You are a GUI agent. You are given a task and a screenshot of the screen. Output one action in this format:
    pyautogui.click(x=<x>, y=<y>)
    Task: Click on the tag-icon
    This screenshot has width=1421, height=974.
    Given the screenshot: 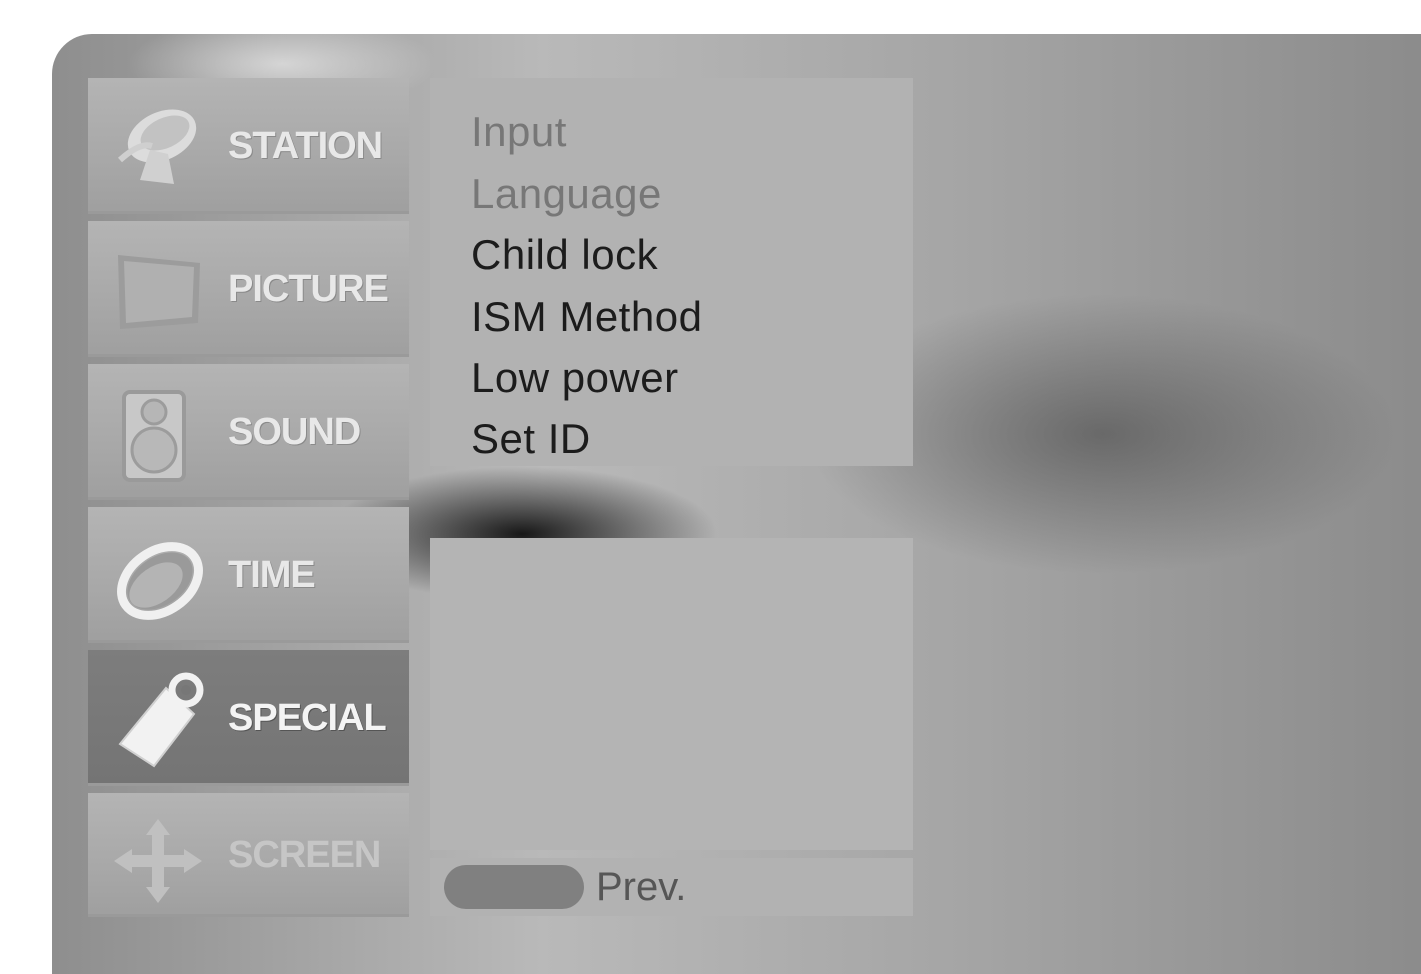 What is the action you would take?
    pyautogui.click(x=158, y=720)
    